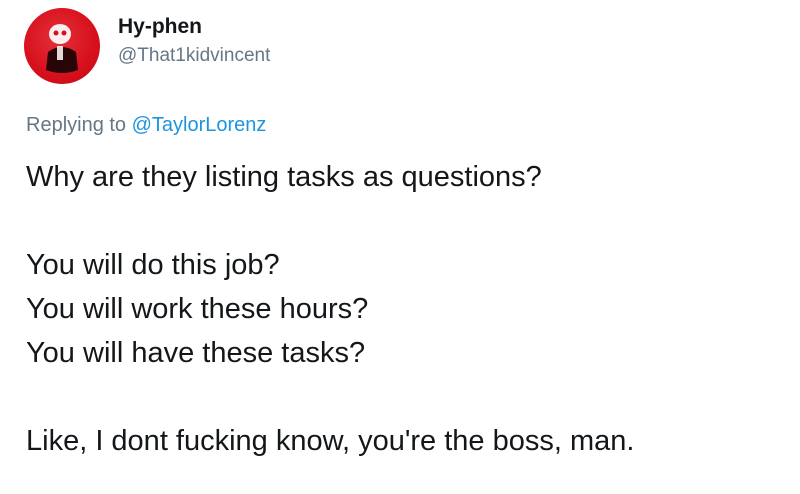 This screenshot has height=494, width=800. I want to click on tweet-text-line: You will have these tasks?, so click(196, 353).